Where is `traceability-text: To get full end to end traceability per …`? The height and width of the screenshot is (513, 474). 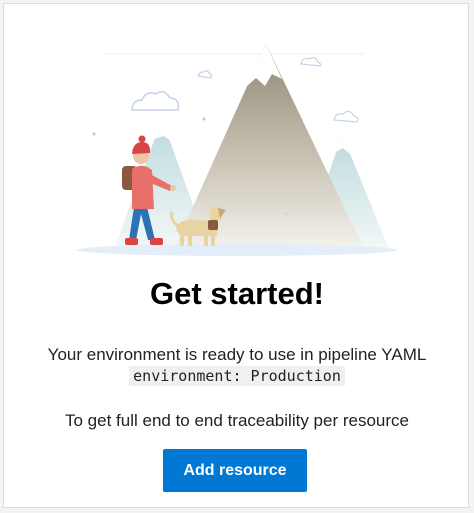 traceability-text: To get full end to end traceability per … is located at coordinates (237, 420).